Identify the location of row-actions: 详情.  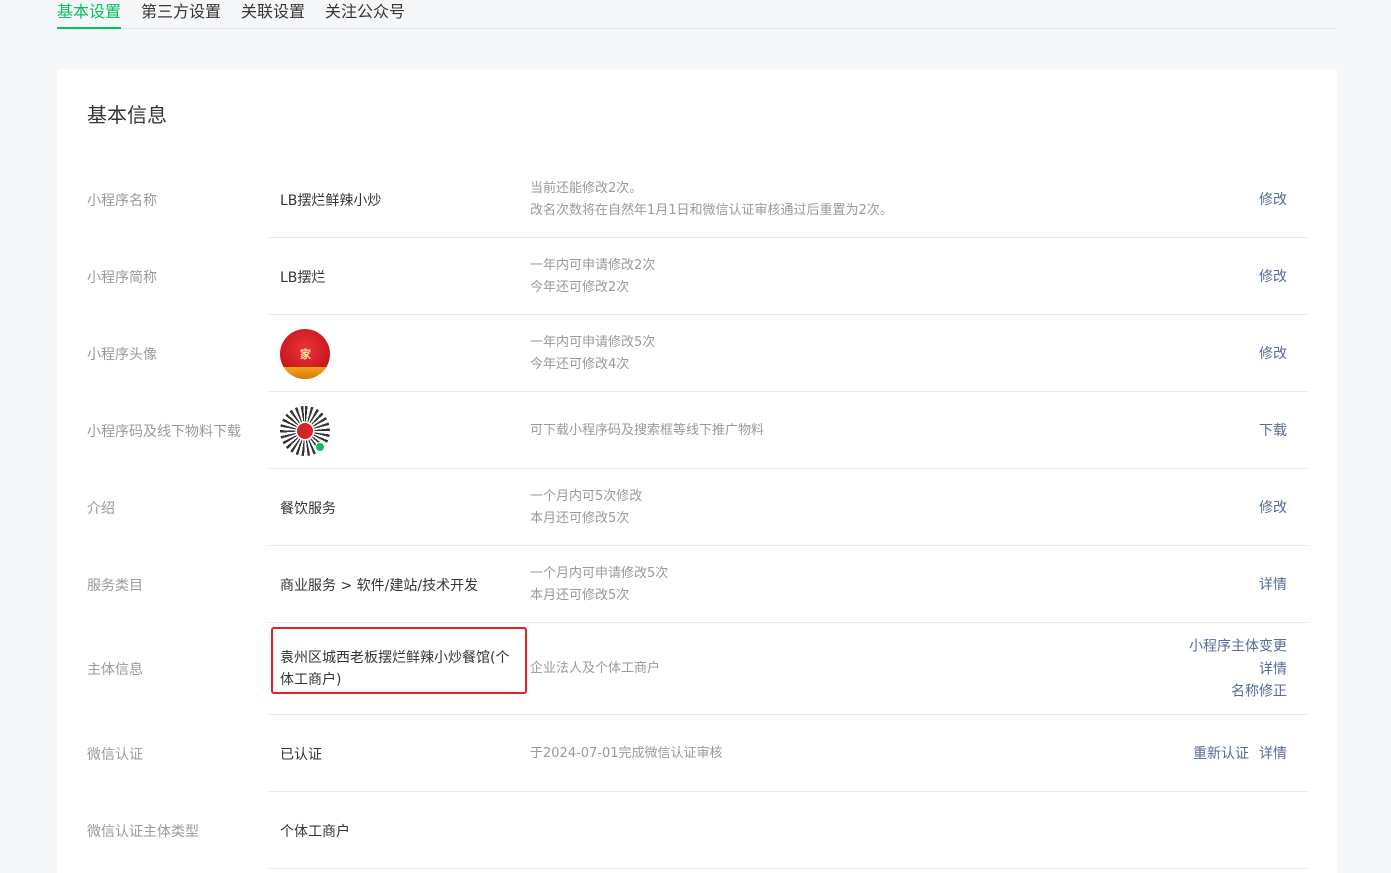
(1273, 584).